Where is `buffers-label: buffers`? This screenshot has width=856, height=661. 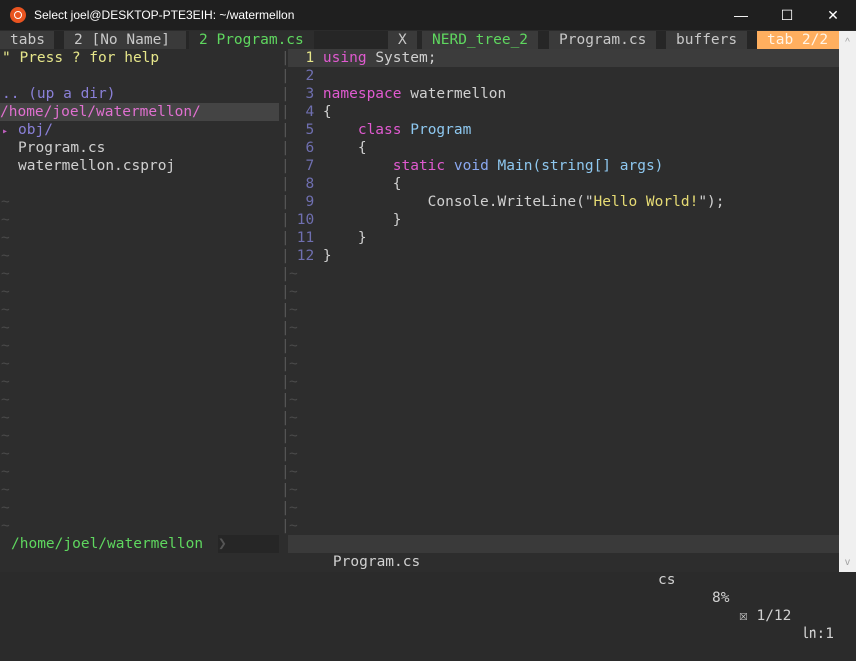 buffers-label: buffers is located at coordinates (707, 40).